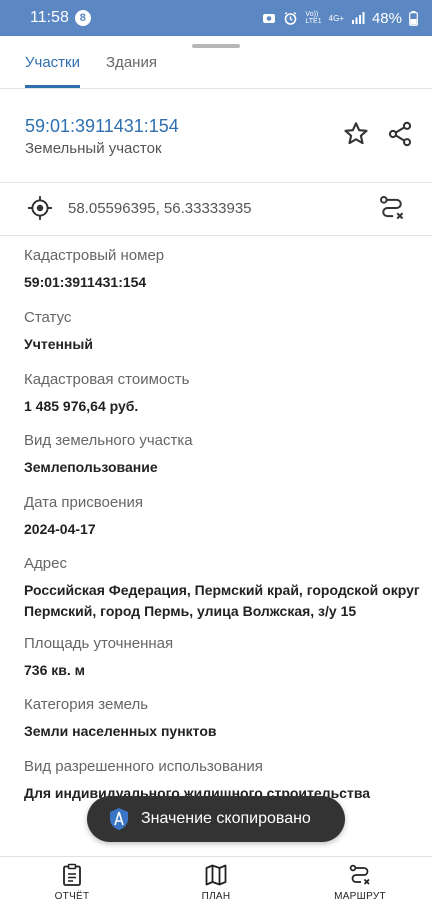  I want to click on field-value: 1 485 976,64 руб., so click(228, 406).